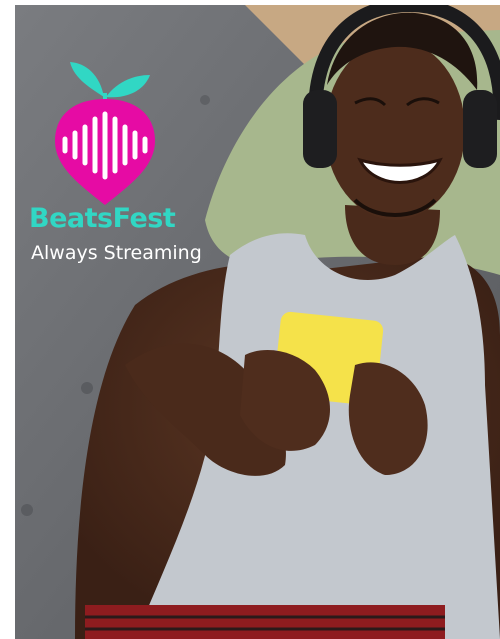 The image size is (500, 639). I want to click on leaf-left-icon, so click(87, 79).